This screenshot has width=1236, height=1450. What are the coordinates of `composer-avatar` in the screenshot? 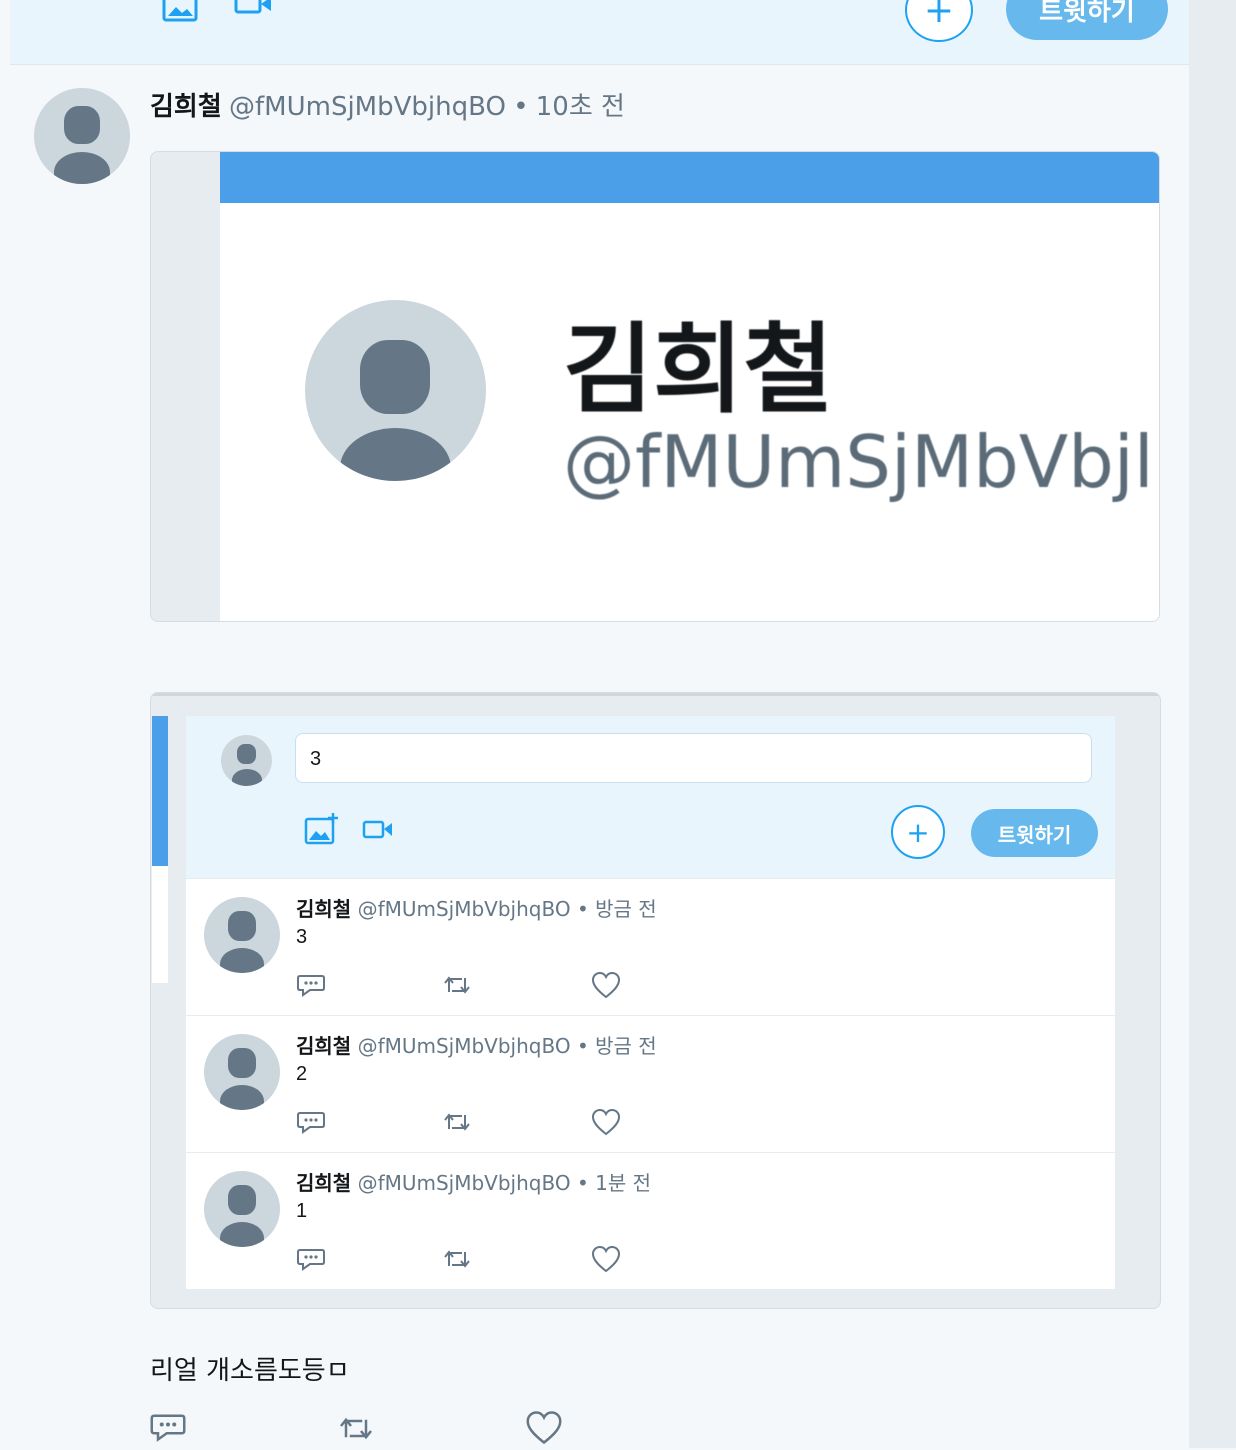 It's located at (246, 760).